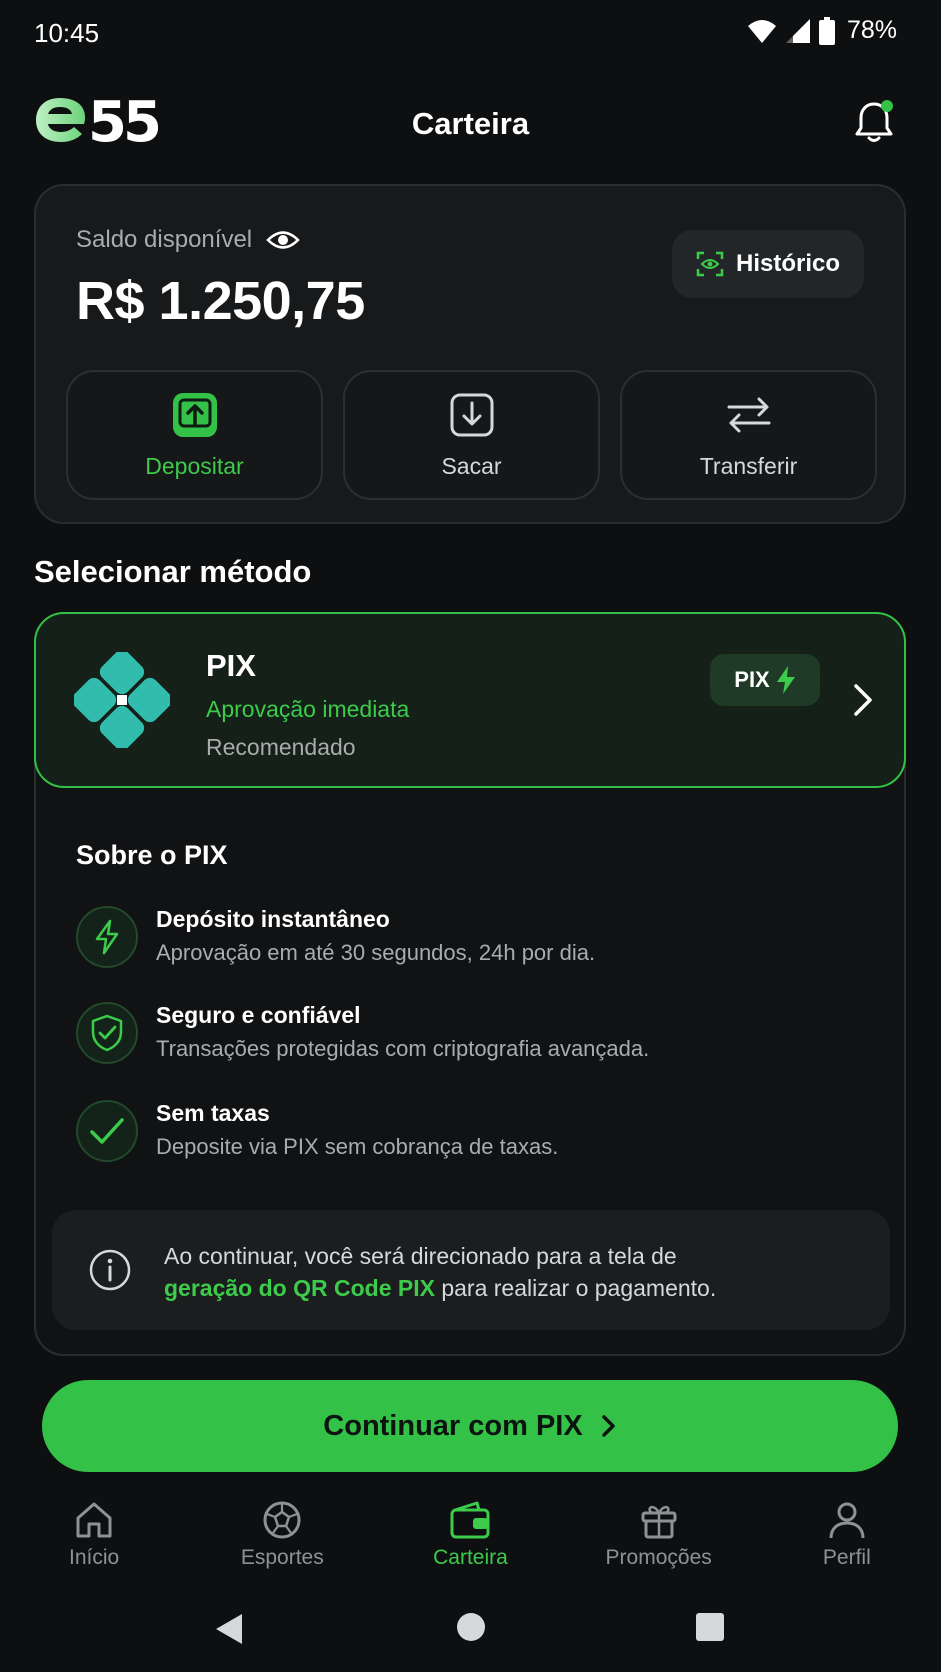 This screenshot has width=941, height=1672. I want to click on wallet-icon, so click(470, 1520).